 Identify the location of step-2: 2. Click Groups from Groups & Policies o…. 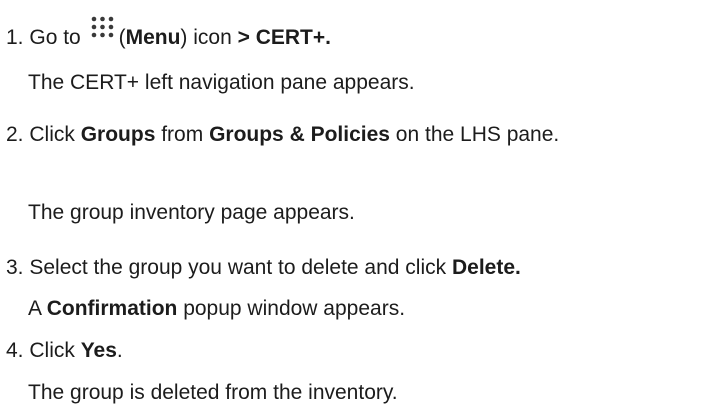
(282, 135).